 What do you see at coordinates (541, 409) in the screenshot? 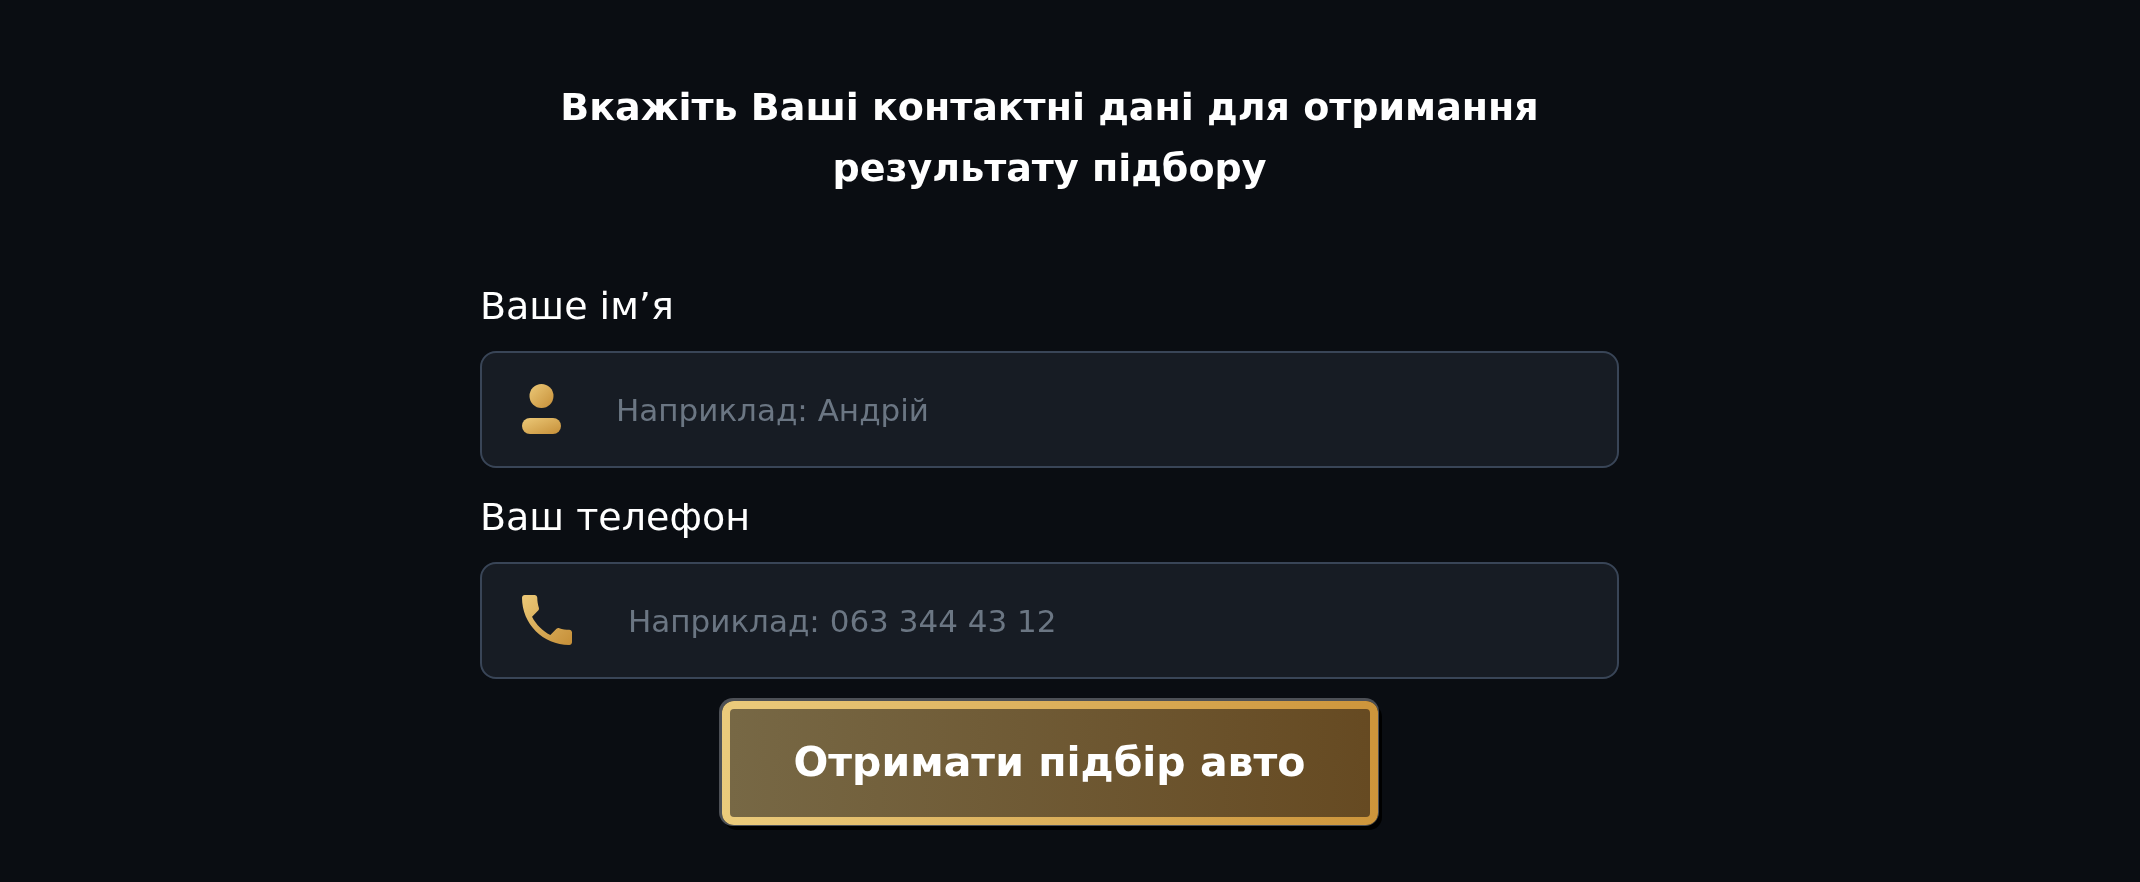
I see `user-icon` at bounding box center [541, 409].